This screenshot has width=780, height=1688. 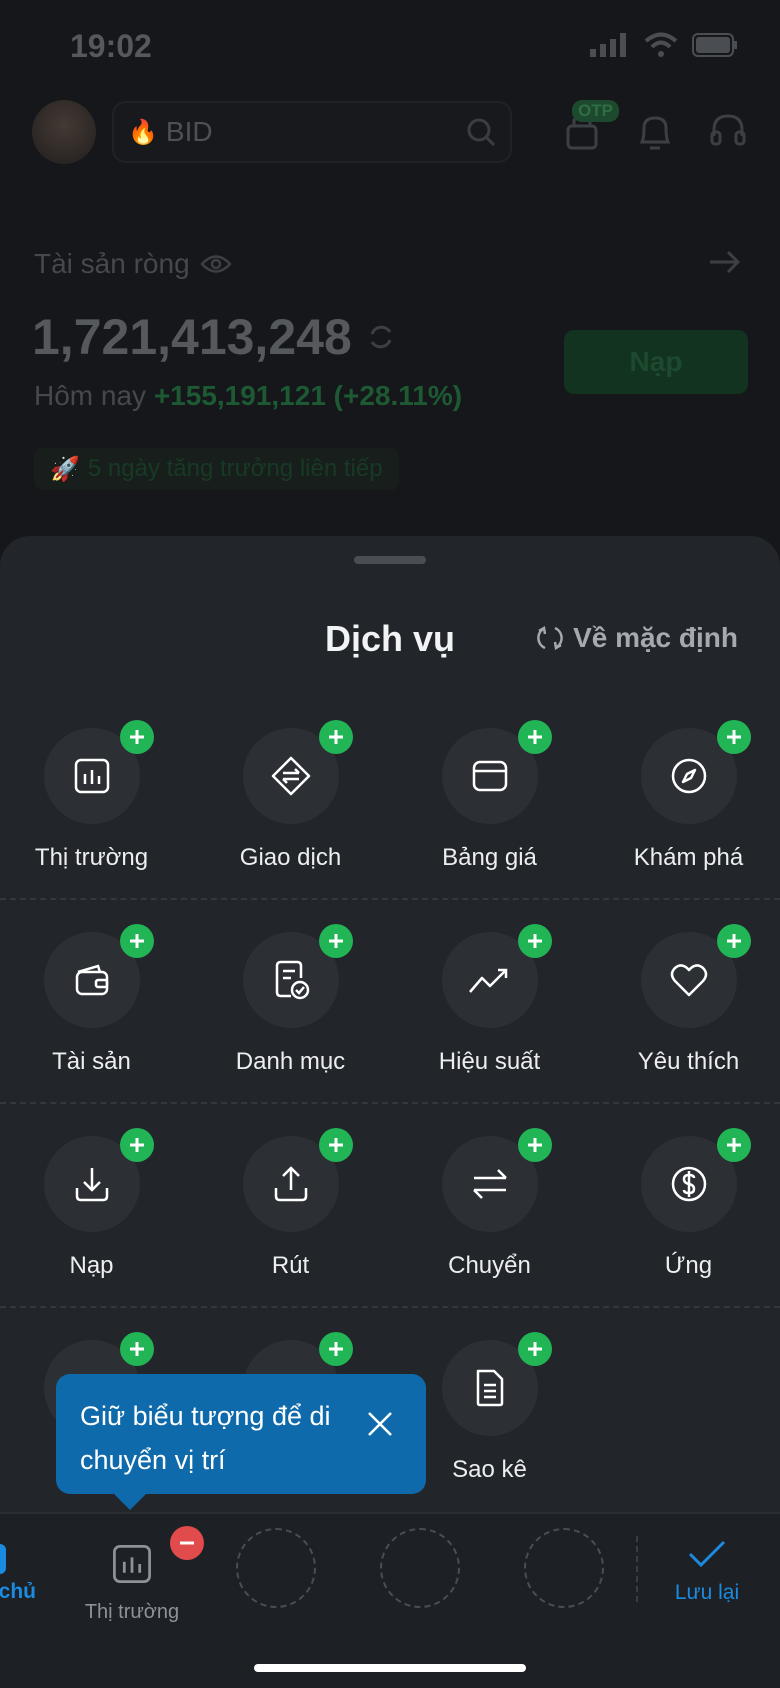 I want to click on today-change-value: +155,191,121 (+28.11%), so click(x=308, y=395).